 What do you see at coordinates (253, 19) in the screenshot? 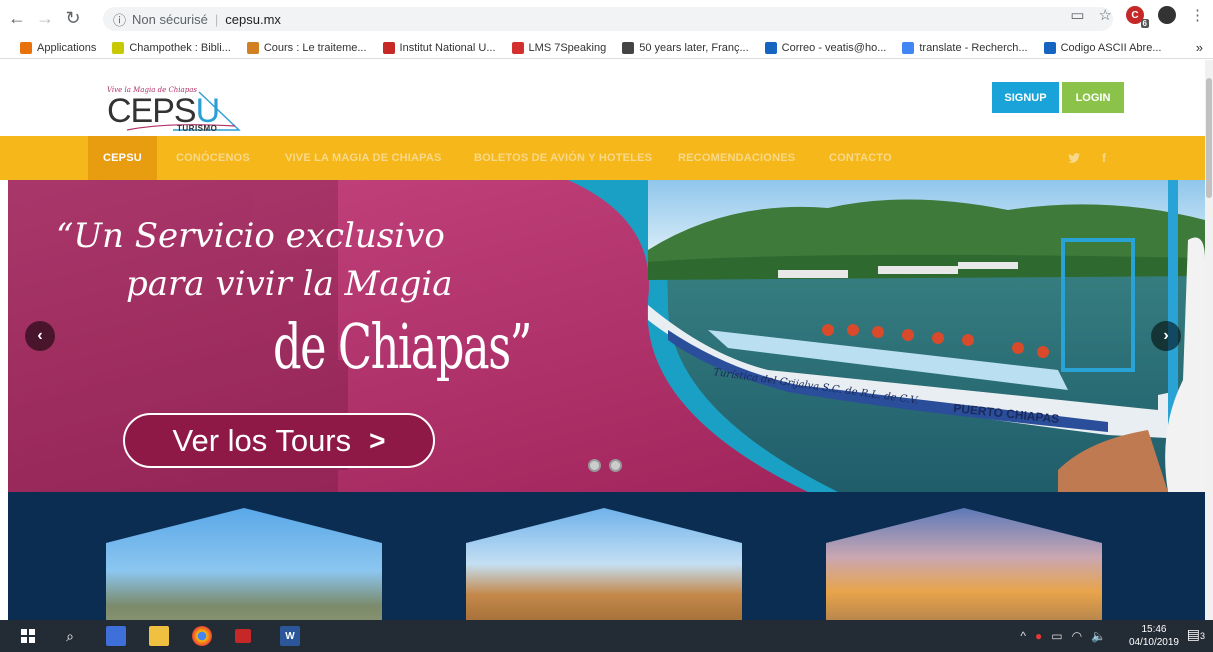
I see `url-text: cepsu.mx` at bounding box center [253, 19].